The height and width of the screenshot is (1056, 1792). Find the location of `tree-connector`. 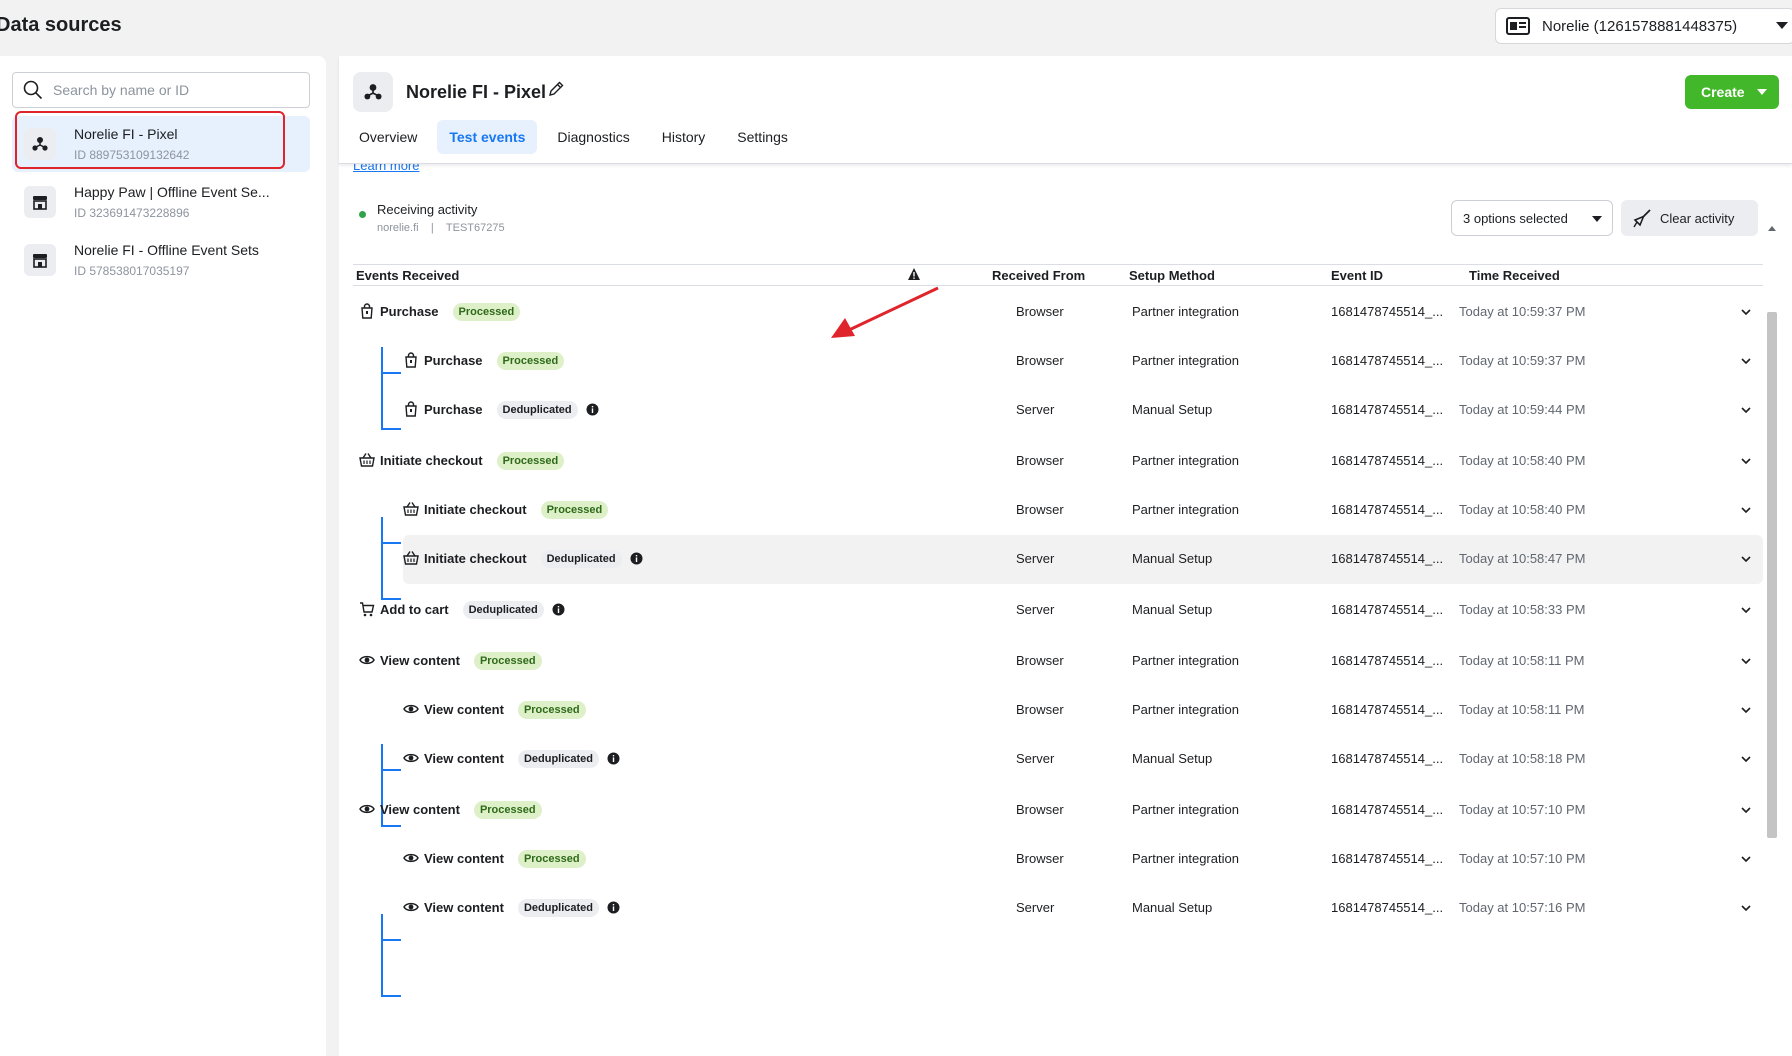

tree-connector is located at coordinates (391, 940).